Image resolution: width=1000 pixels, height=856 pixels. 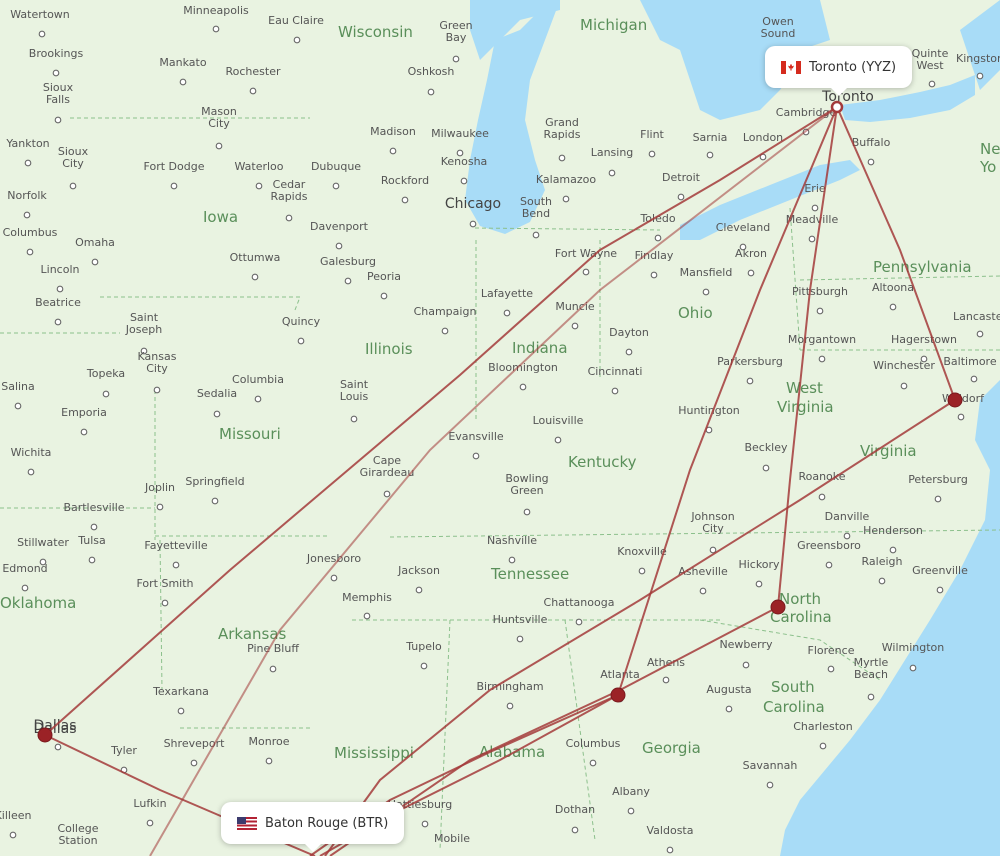 I want to click on city-label: Waterloo, so click(x=258, y=166).